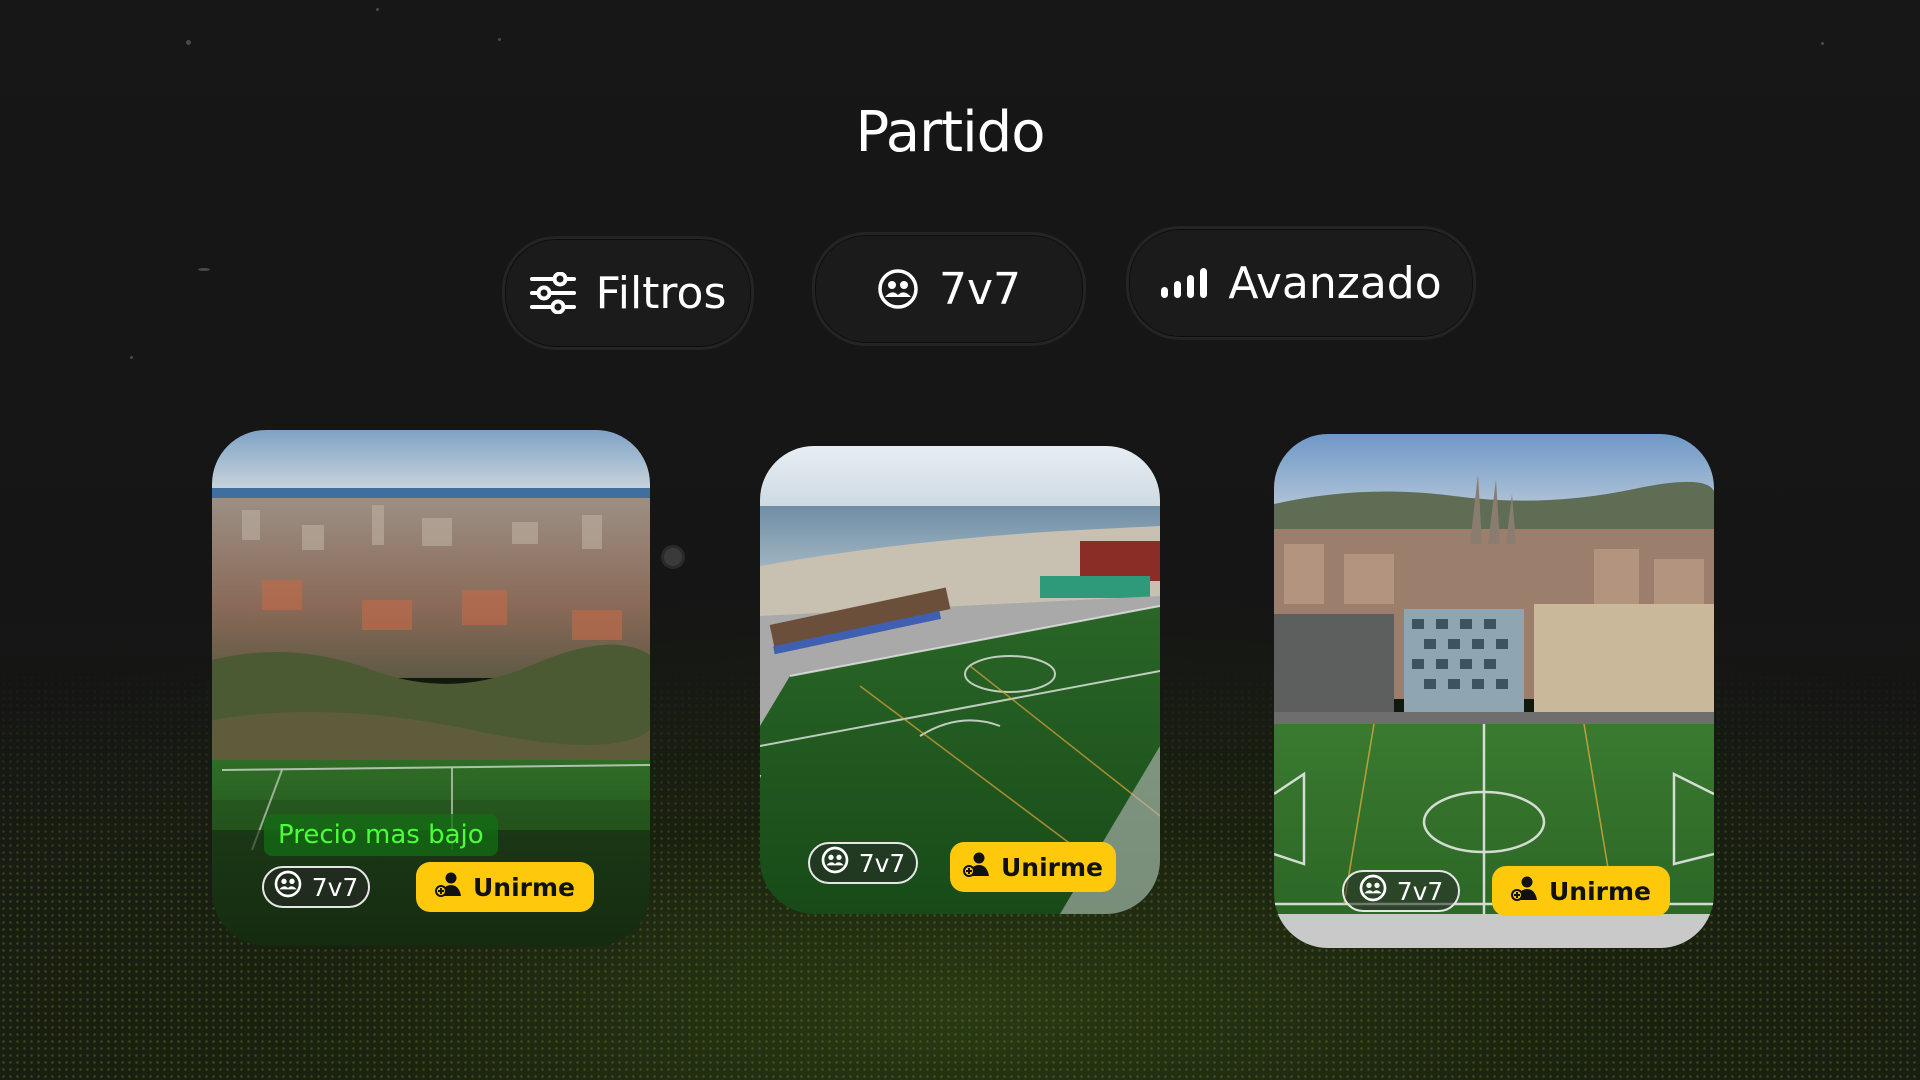  Describe the element at coordinates (552, 293) in the screenshot. I see `sliders-icon` at that location.